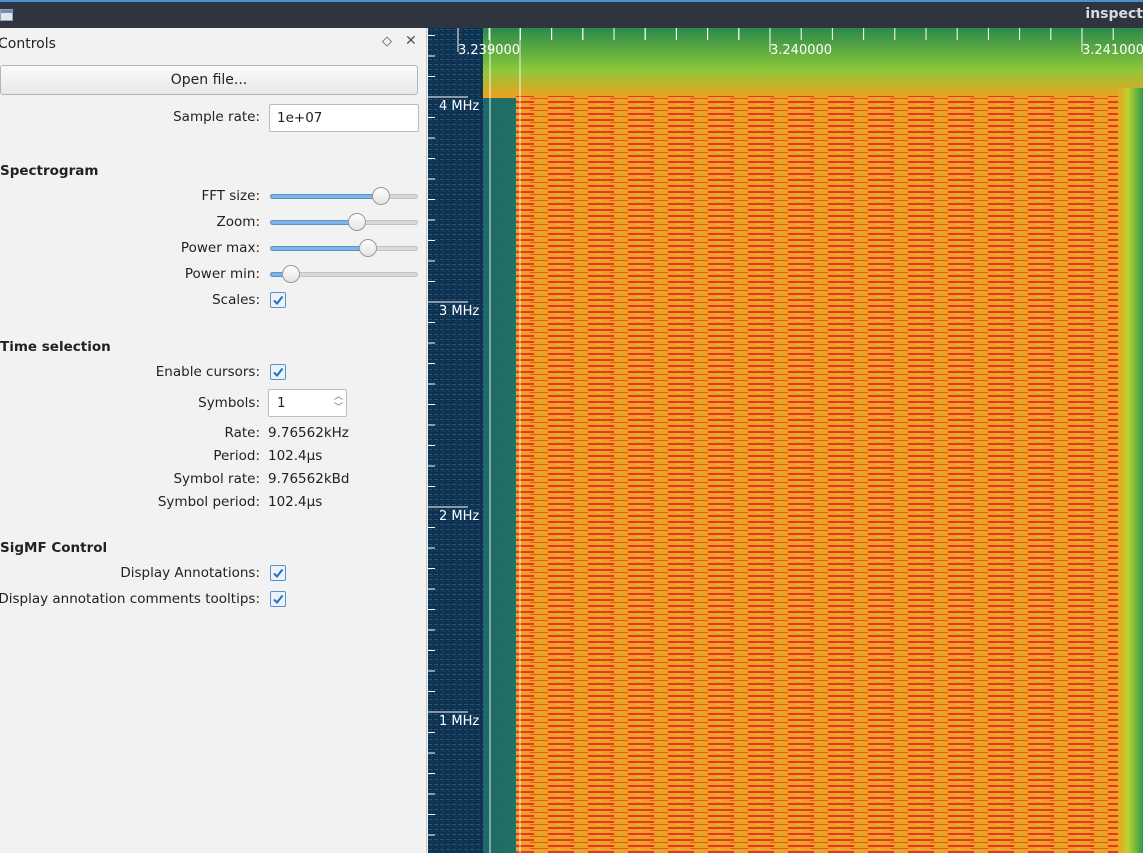 The width and height of the screenshot is (1143, 853). Describe the element at coordinates (28, 44) in the screenshot. I see `dock-title: Controls` at that location.